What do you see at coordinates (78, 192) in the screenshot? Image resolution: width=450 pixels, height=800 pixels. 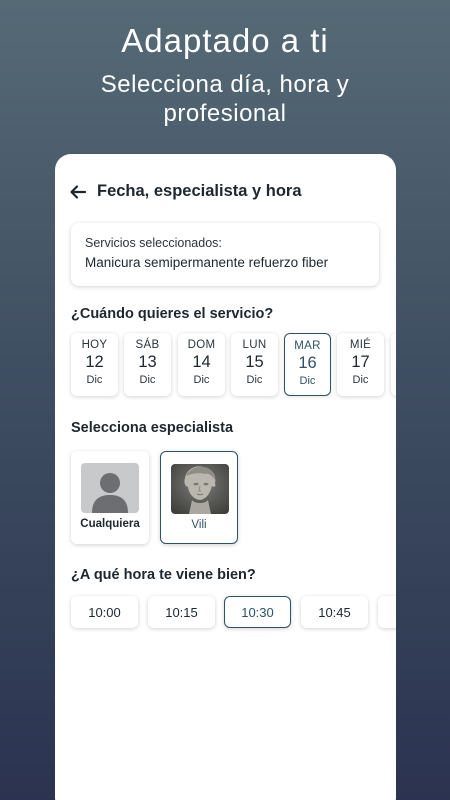 I see `arrow-left-icon` at bounding box center [78, 192].